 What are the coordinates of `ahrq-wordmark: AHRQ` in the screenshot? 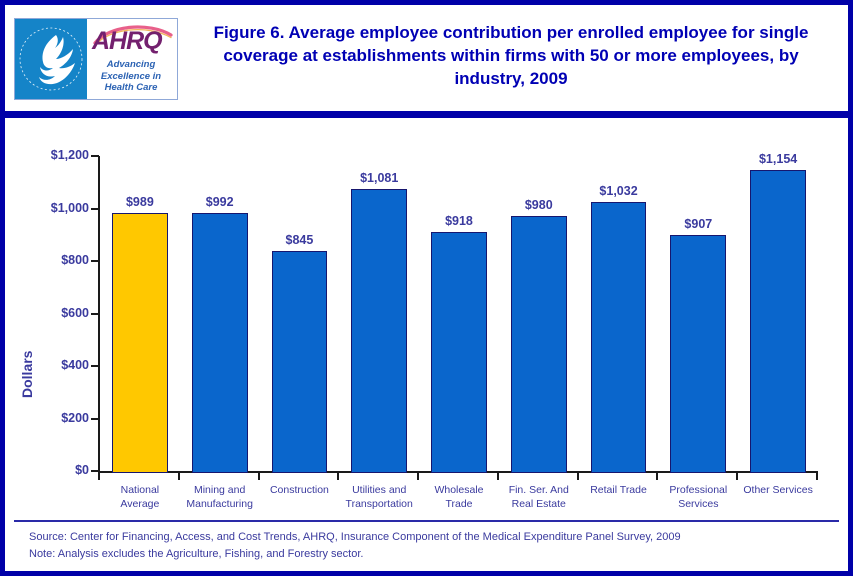 It's located at (127, 41).